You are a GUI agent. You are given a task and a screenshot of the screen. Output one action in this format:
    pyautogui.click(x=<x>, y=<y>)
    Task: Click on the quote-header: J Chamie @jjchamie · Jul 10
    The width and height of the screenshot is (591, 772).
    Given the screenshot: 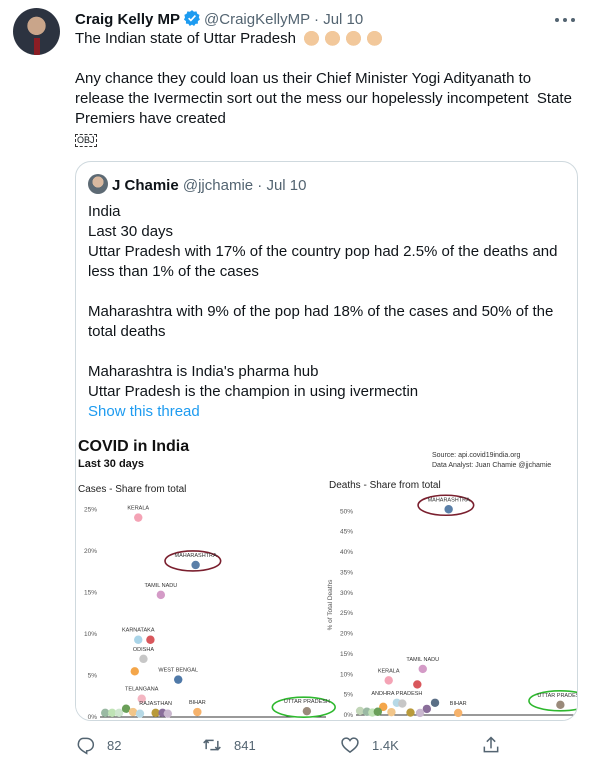 What is the action you would take?
    pyautogui.click(x=197, y=185)
    